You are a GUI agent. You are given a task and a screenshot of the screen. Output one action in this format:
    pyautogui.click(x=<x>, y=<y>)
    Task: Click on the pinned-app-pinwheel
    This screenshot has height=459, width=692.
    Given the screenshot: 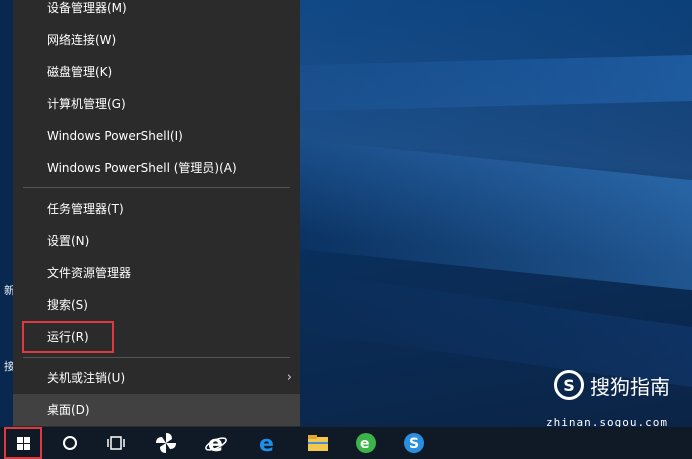 What is the action you would take?
    pyautogui.click(x=166, y=443)
    